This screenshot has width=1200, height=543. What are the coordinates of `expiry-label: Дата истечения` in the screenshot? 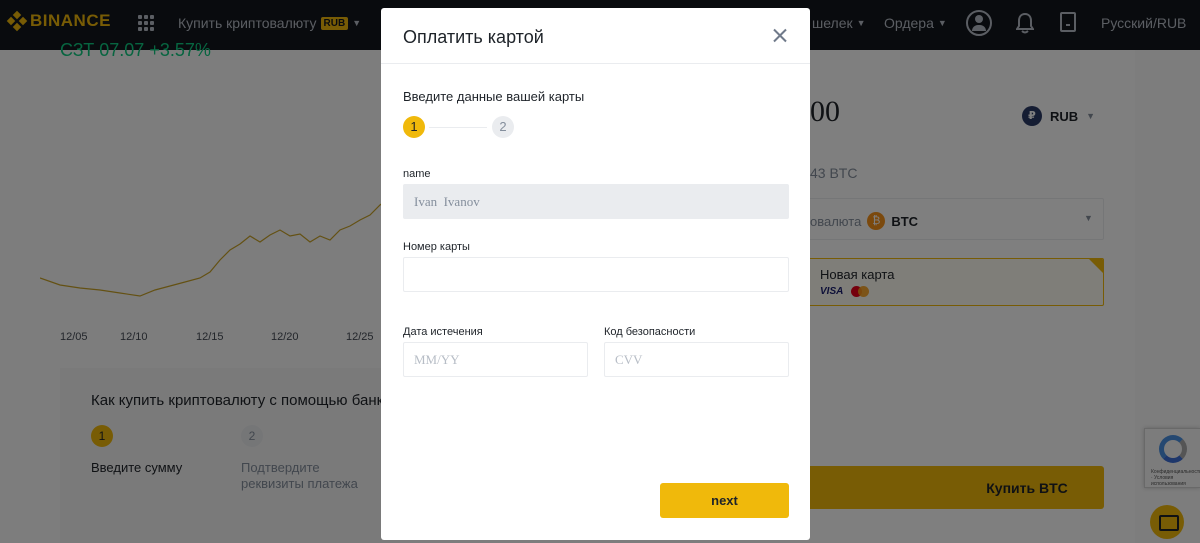 It's located at (443, 332).